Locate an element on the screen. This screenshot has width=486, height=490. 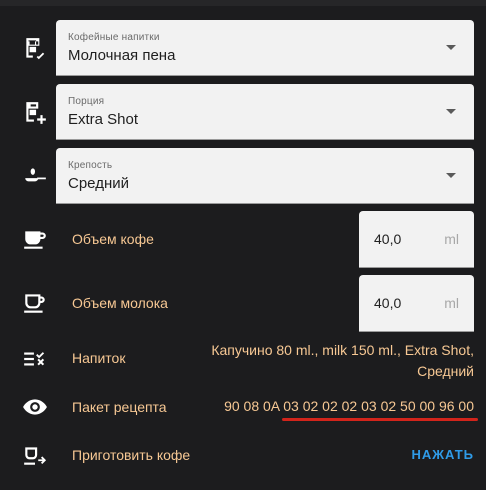
select-value: Молочная пена is located at coordinates (122, 55).